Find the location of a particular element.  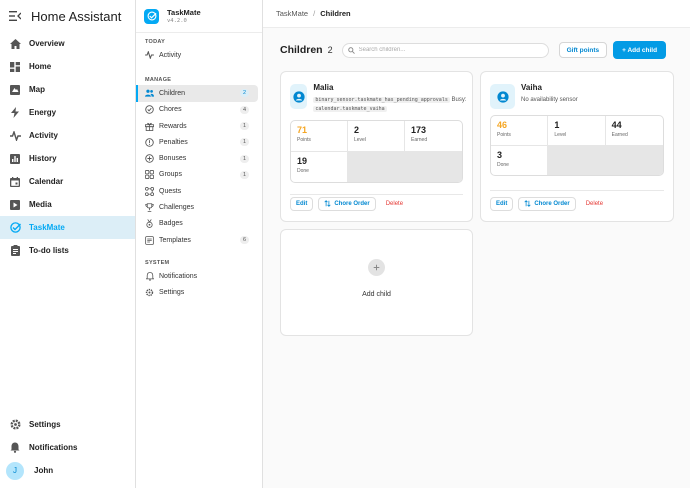

nav-item-notifications: Notifications is located at coordinates (68, 447).